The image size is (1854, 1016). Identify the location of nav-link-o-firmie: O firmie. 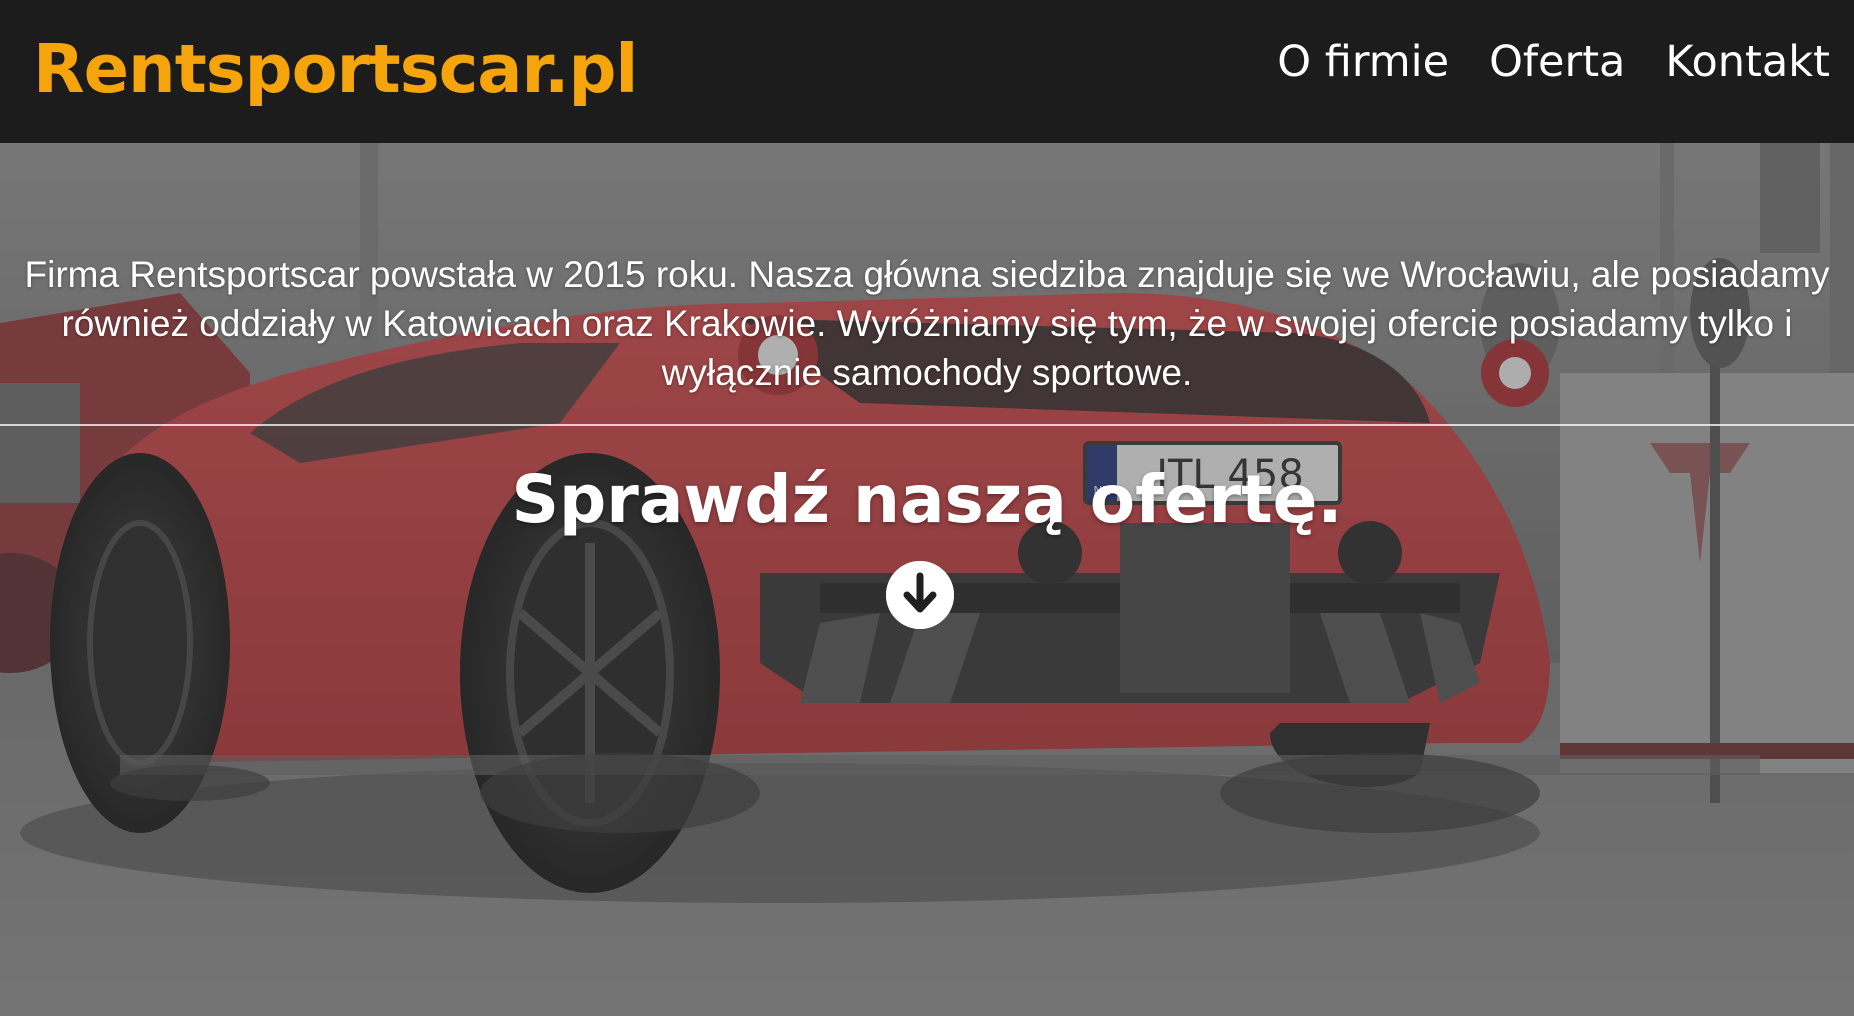
(1363, 62).